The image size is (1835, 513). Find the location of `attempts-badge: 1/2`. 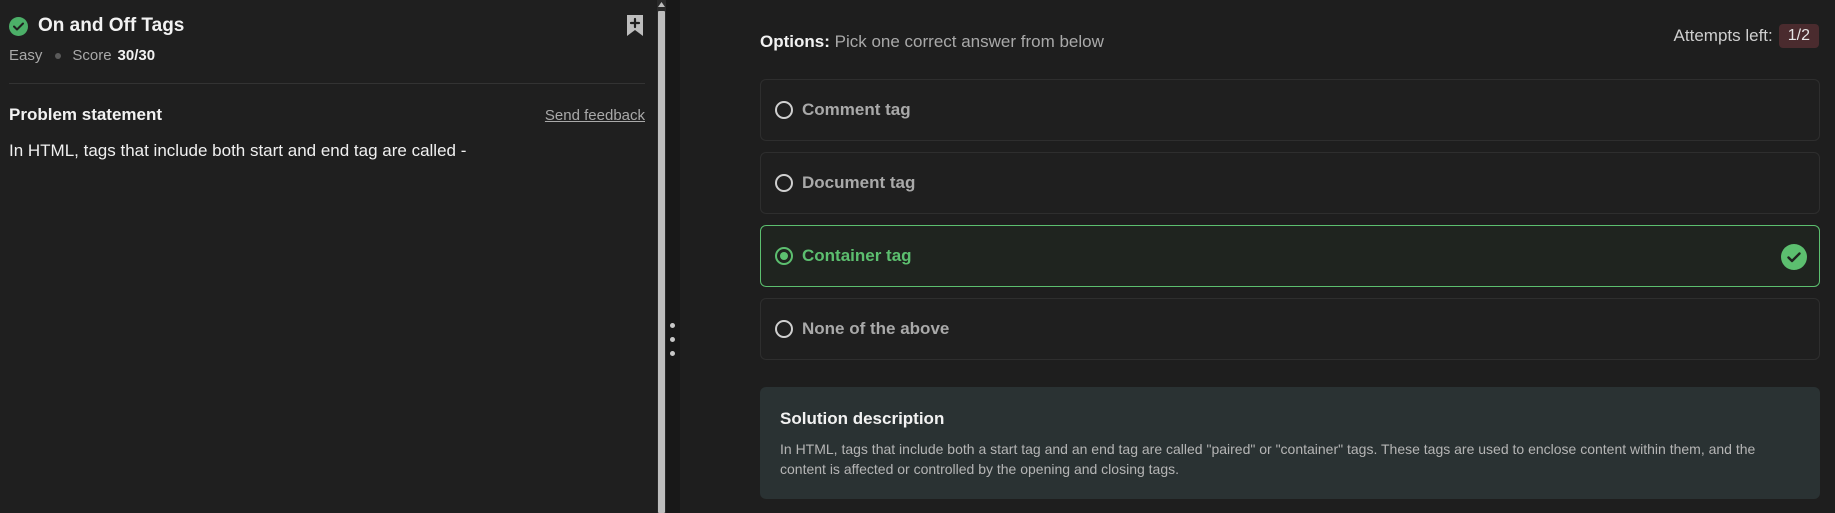

attempts-badge: 1/2 is located at coordinates (1798, 36).